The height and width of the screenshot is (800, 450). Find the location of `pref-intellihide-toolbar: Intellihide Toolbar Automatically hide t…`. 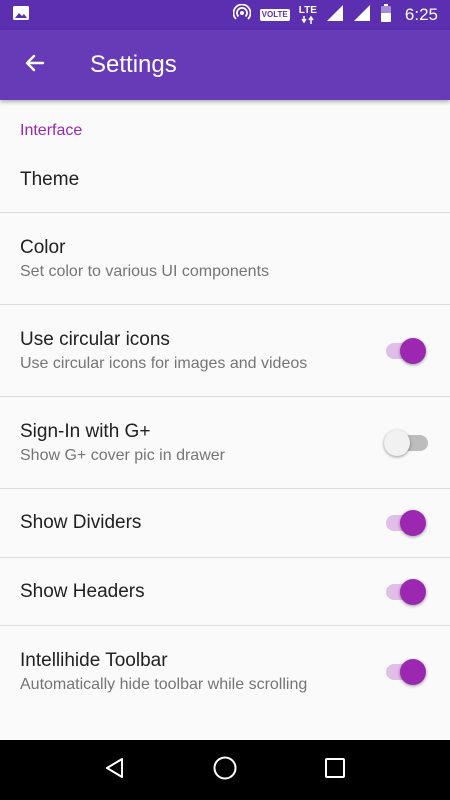

pref-intellihide-toolbar: Intellihide Toolbar Automatically hide t… is located at coordinates (225, 672).